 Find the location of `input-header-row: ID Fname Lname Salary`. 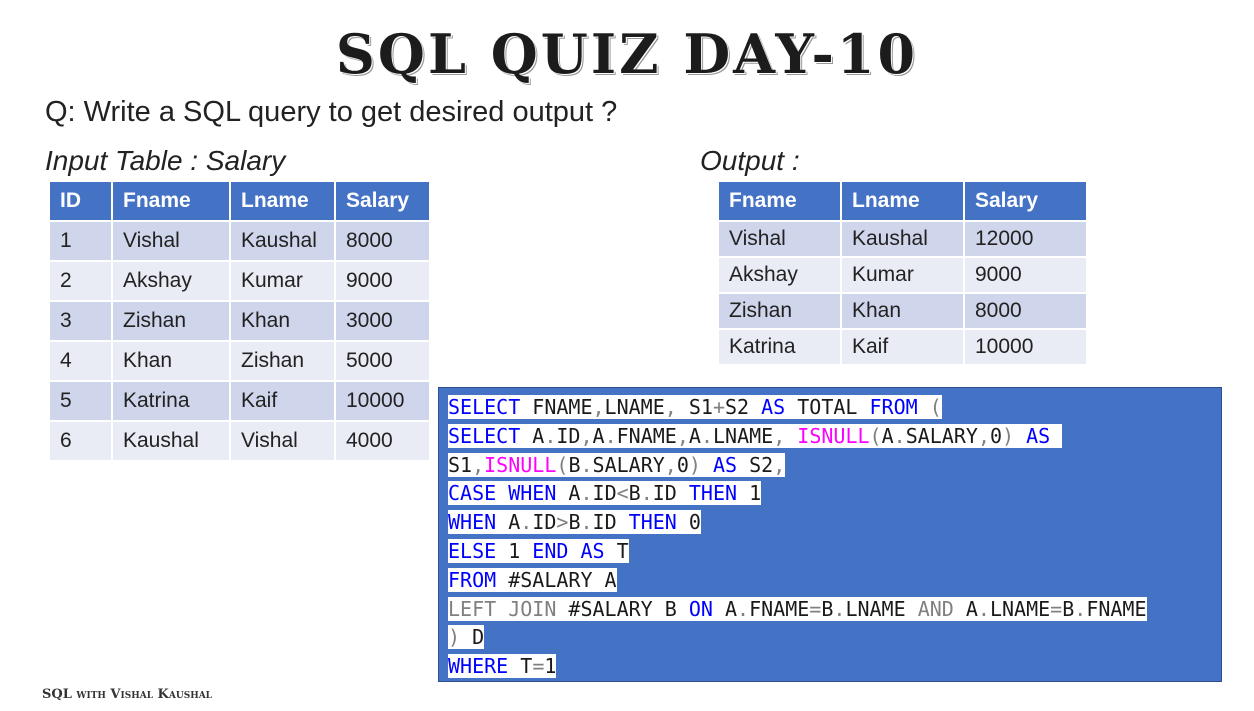

input-header-row: ID Fname Lname Salary is located at coordinates (239, 201).